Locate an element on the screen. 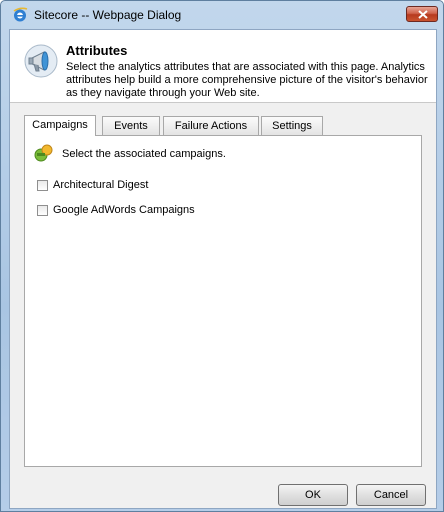 The image size is (444, 512). campaigns-icon is located at coordinates (43, 153).